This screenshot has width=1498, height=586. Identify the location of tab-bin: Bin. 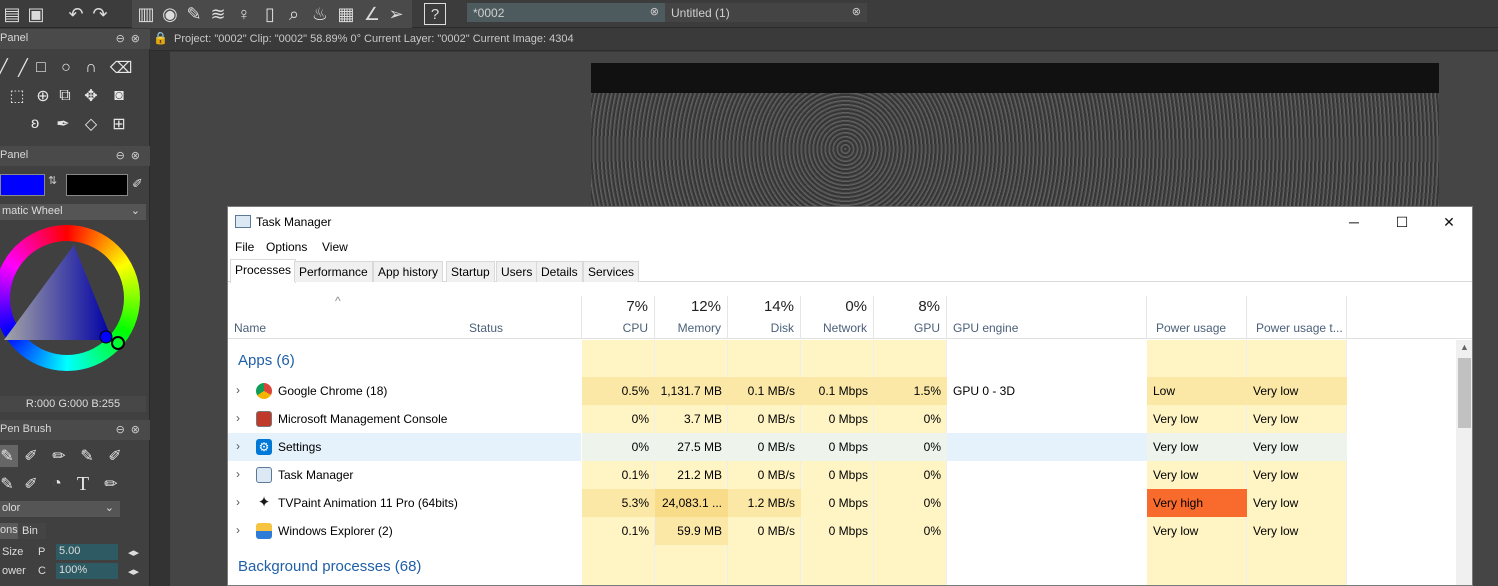
(32, 531).